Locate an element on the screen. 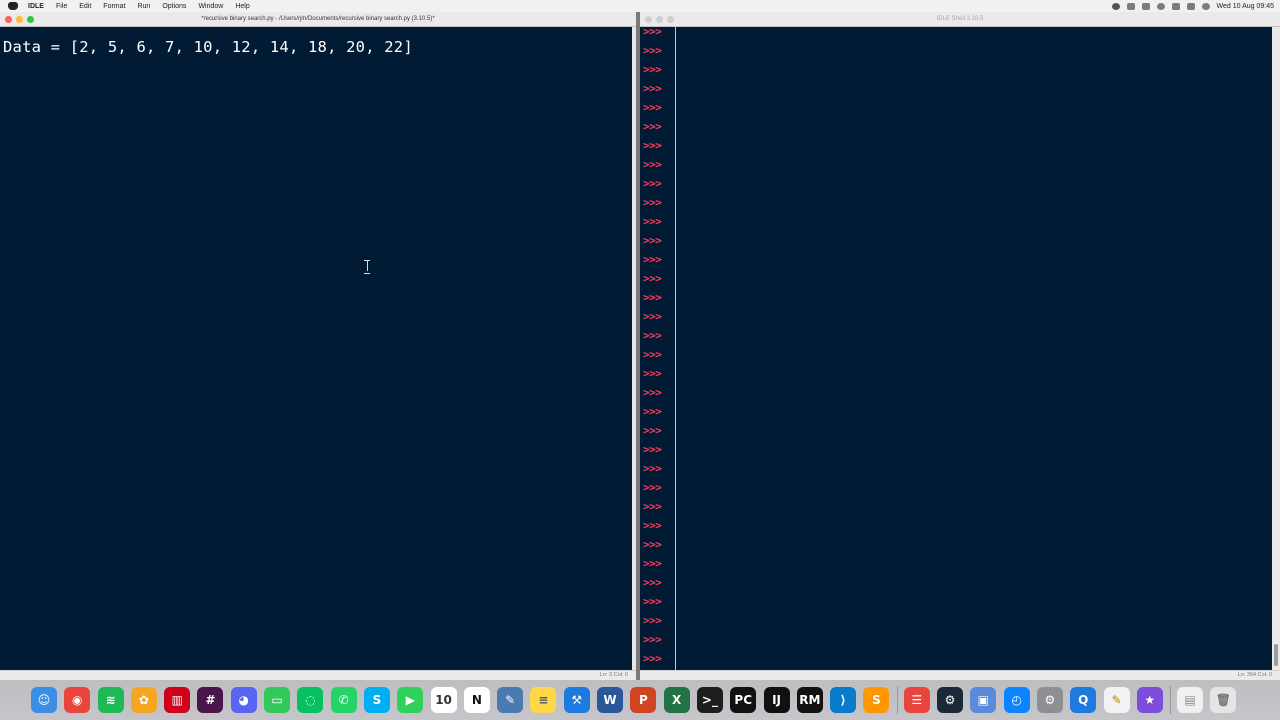  word-icon: W is located at coordinates (610, 700).